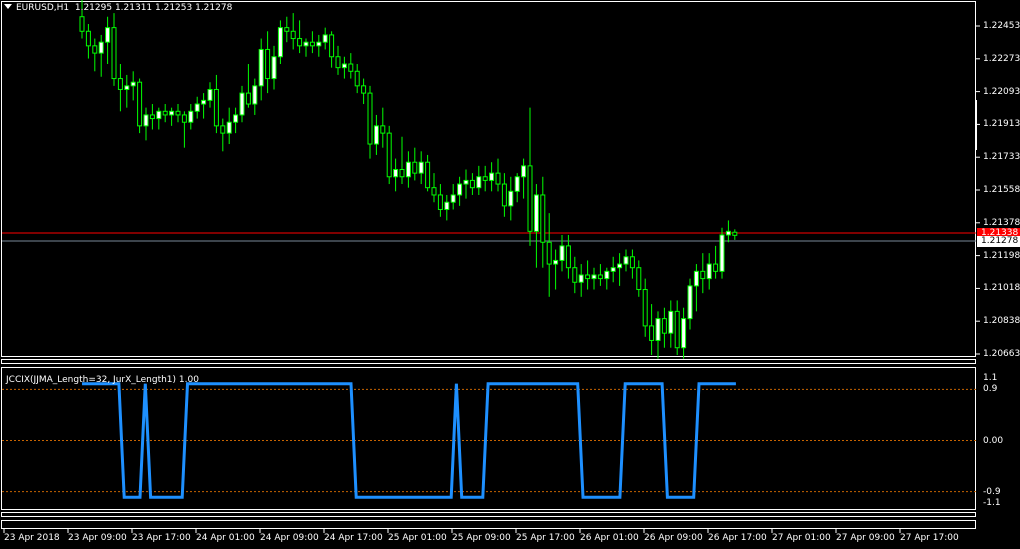  I want to click on indicator-tick-label: 0.9, so click(990, 389).